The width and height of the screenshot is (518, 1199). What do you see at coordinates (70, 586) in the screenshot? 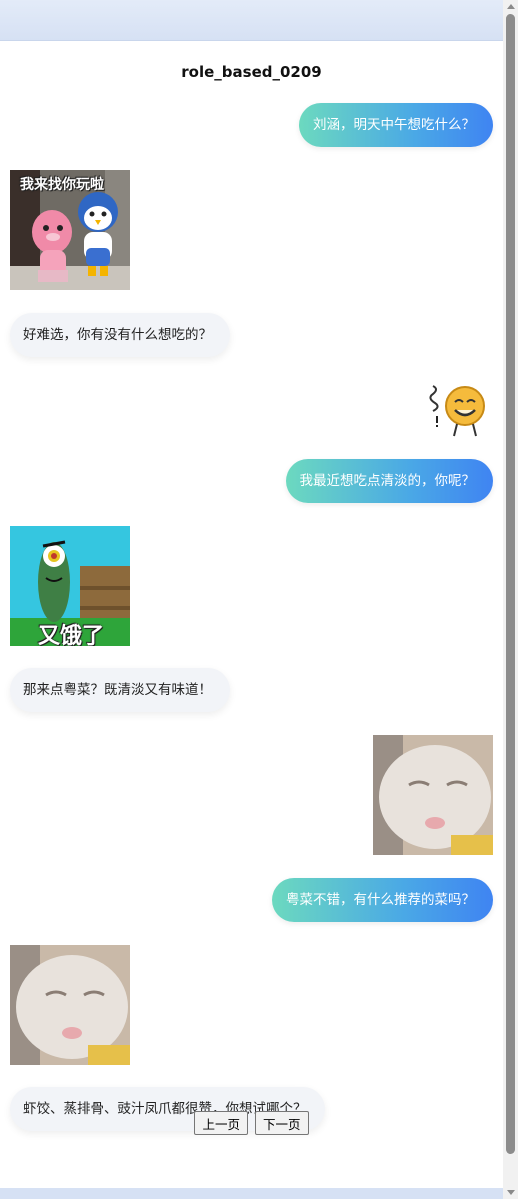
I see `plankton-sticker: 又饿了` at bounding box center [70, 586].